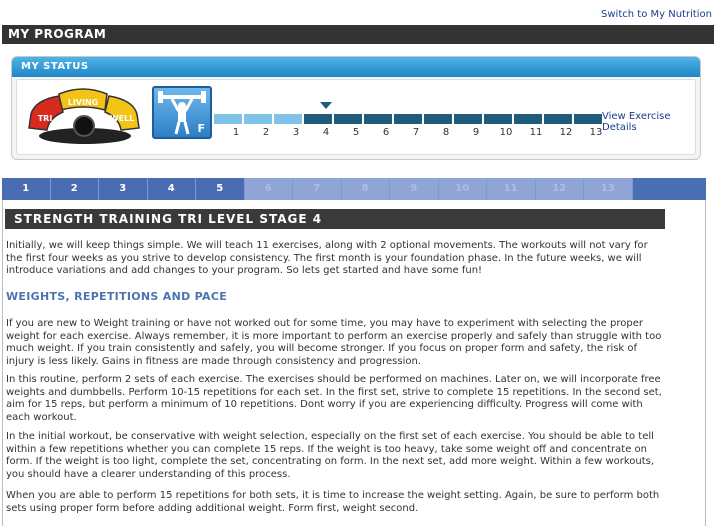 Image resolution: width=720 pixels, height=526 pixels. I want to click on switch-to-nutrition-link: Switch to My Nutrition, so click(656, 14).